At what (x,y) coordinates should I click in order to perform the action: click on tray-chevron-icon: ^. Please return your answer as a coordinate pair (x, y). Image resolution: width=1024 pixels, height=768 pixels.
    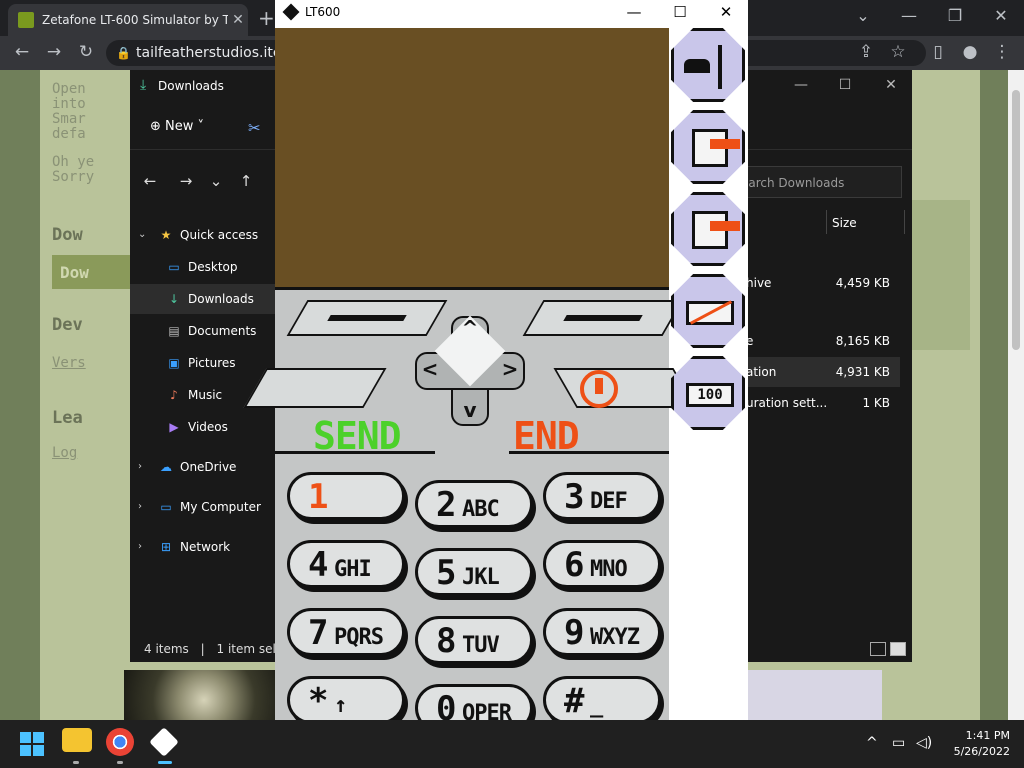
    Looking at the image, I should click on (872, 743).